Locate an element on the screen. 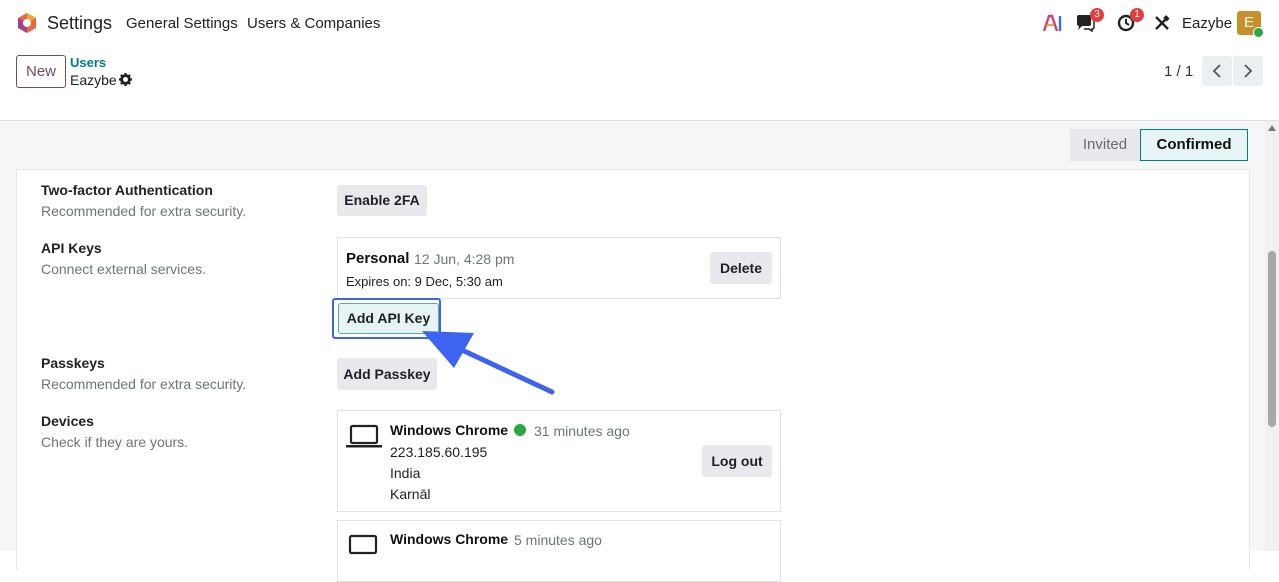 This screenshot has height=582, width=1279. pager-next-button is located at coordinates (1248, 71).